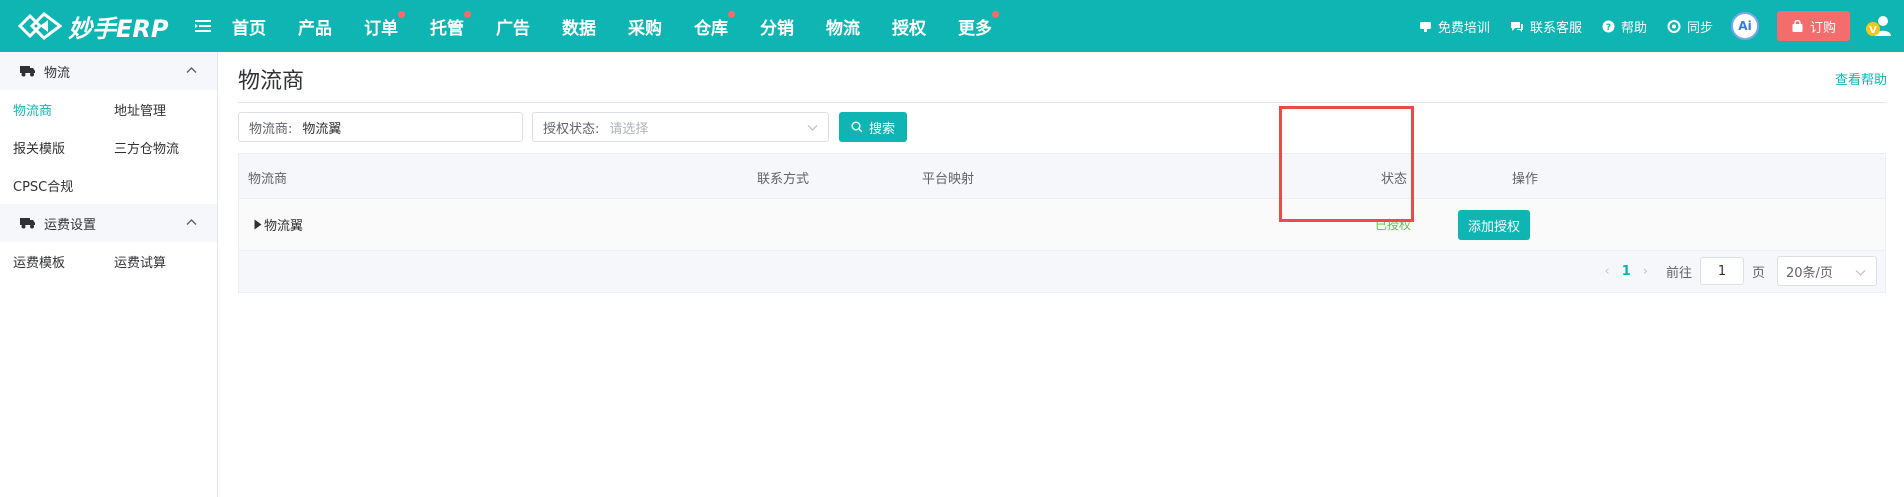 This screenshot has height=497, width=1904. I want to click on sidebar-item-shipping-templates: 运费模板, so click(63, 261).